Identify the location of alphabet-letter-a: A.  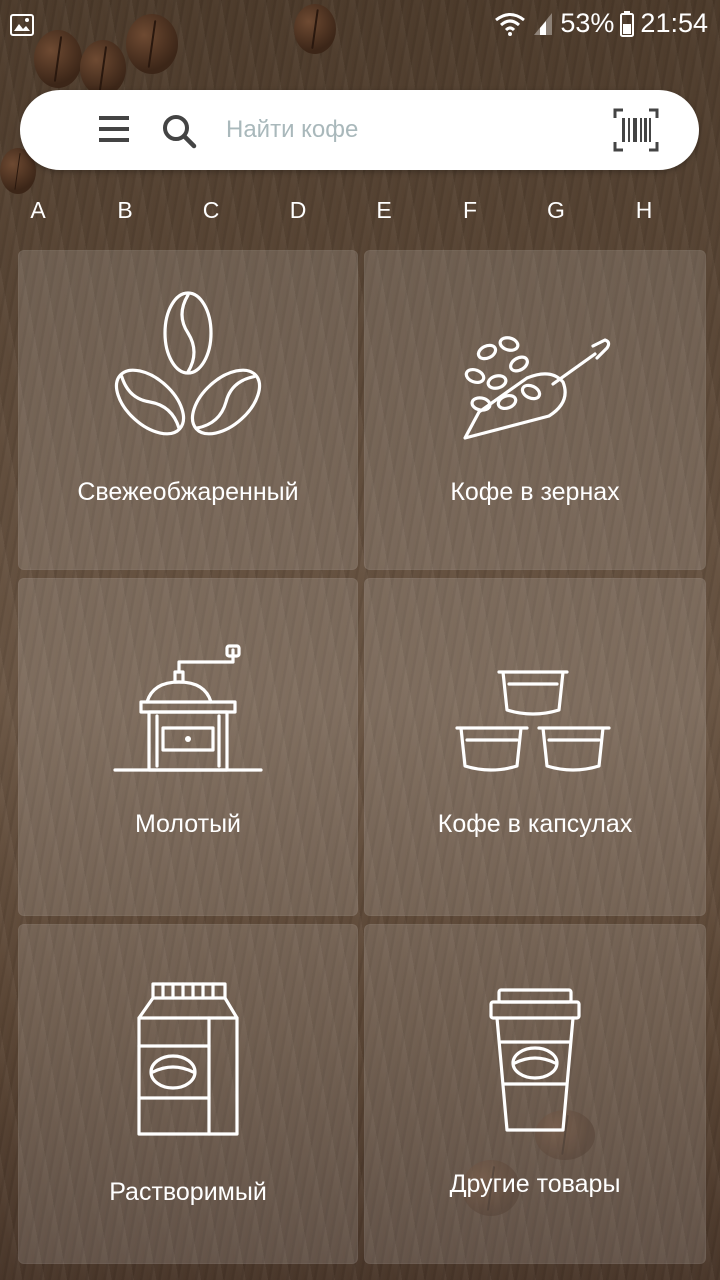
(38, 210).